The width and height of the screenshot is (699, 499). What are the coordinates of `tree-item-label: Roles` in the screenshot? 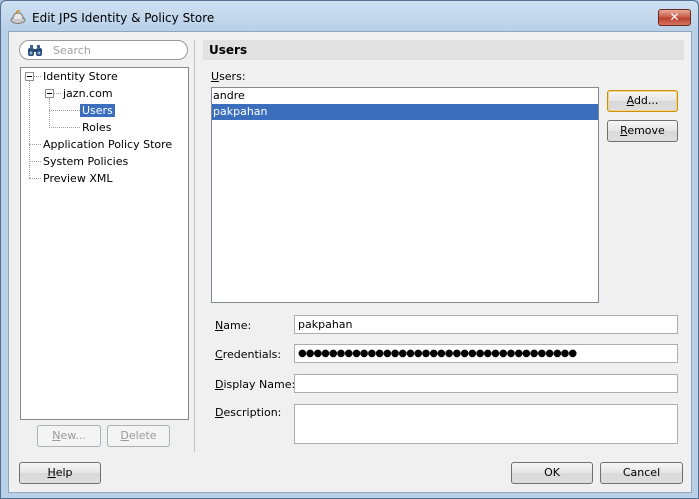 It's located at (97, 127).